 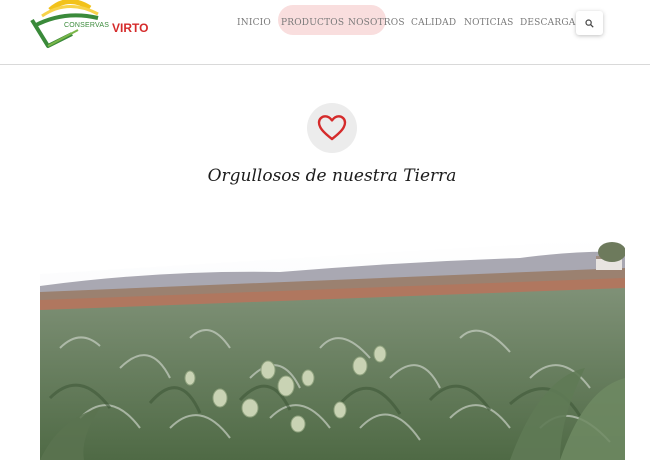 What do you see at coordinates (130, 28) in the screenshot?
I see `logo-brand: VIRTO` at bounding box center [130, 28].